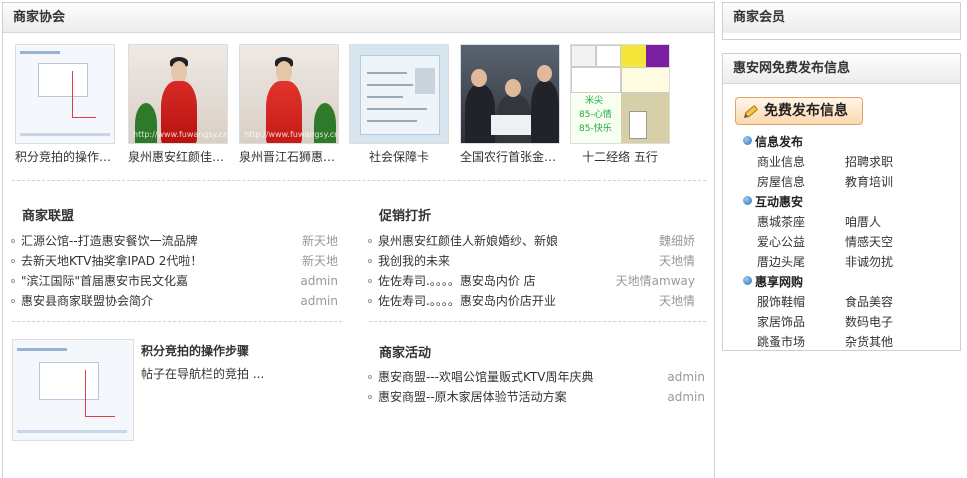 The width and height of the screenshot is (967, 478). I want to click on list-item: 惠安县商家联盟协会简介 admin, so click(174, 301).